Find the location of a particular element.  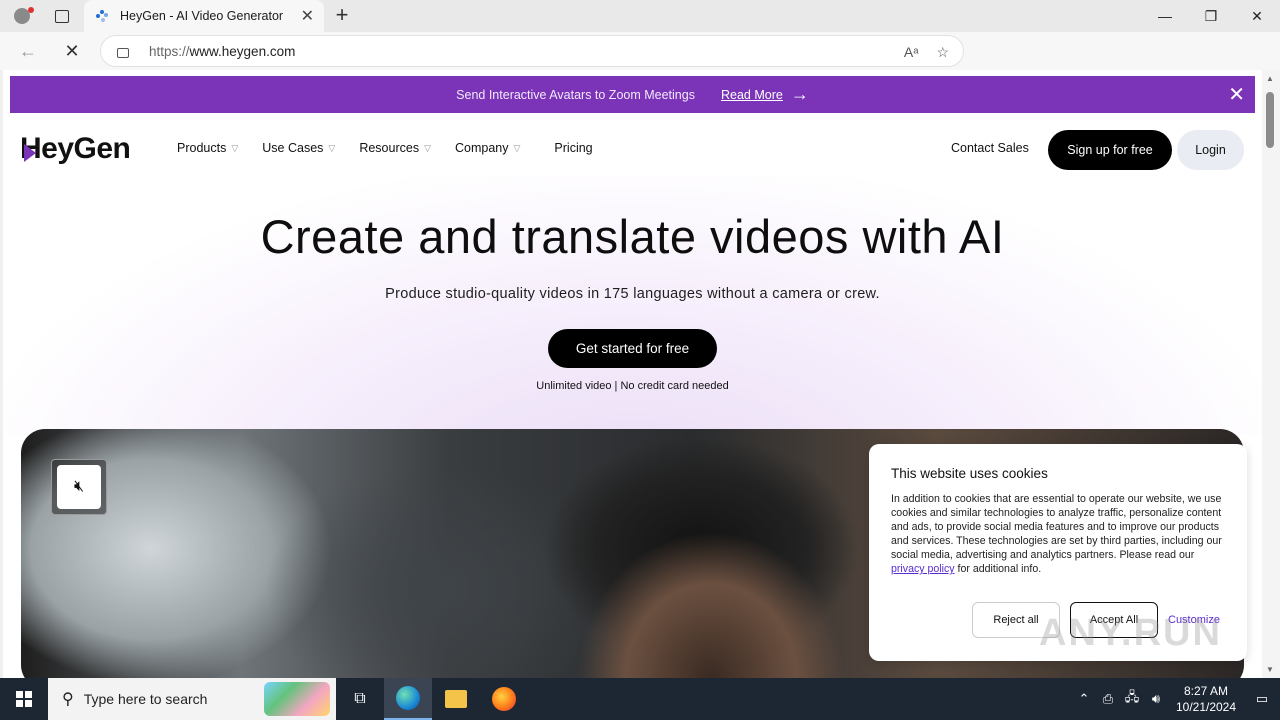

notification-icon: ▭ is located at coordinates (1262, 699).